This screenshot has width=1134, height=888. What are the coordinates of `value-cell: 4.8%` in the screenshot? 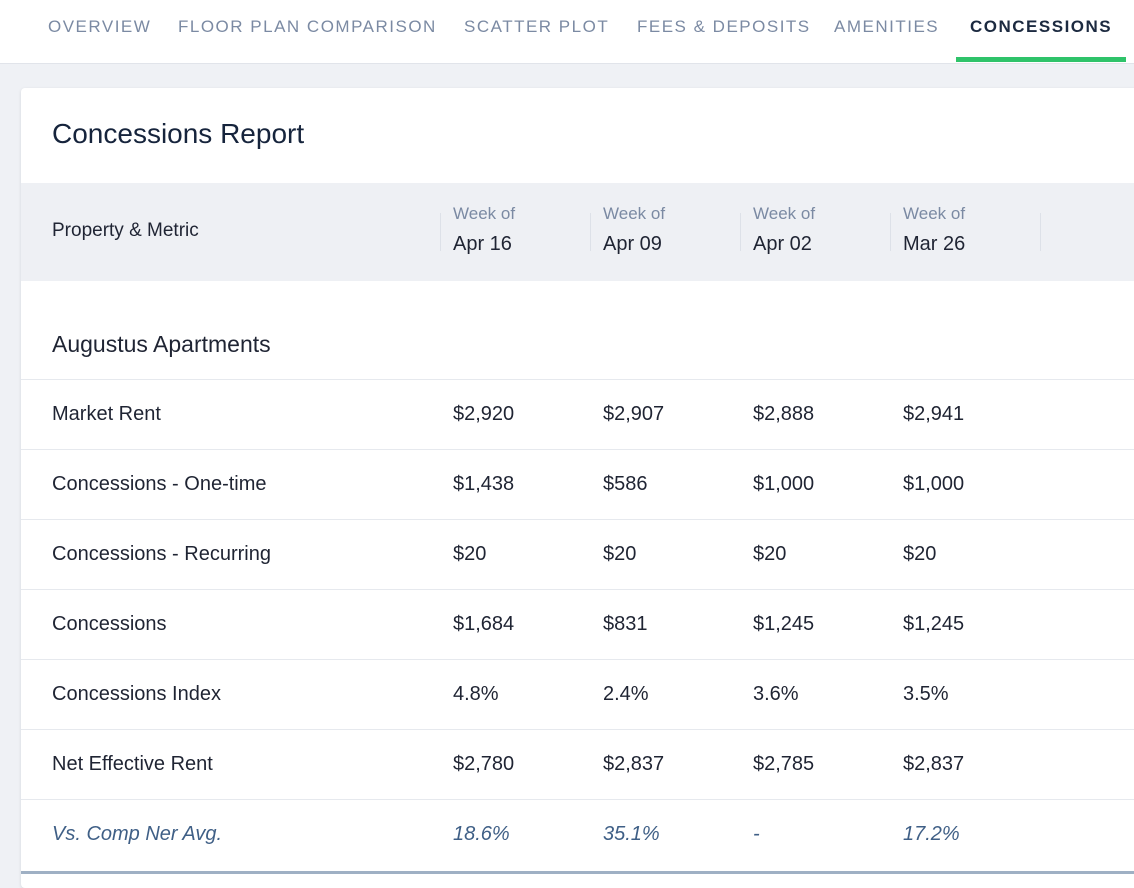 It's located at (476, 694).